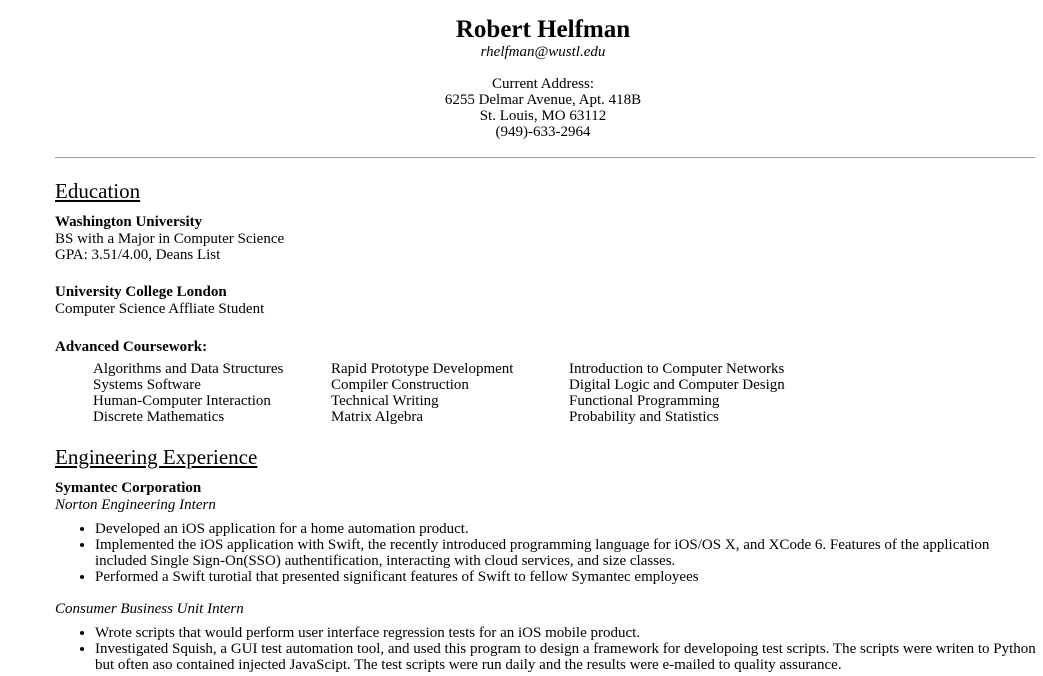 This screenshot has height=676, width=1043. I want to click on address-label: Current Address:, so click(543, 84).